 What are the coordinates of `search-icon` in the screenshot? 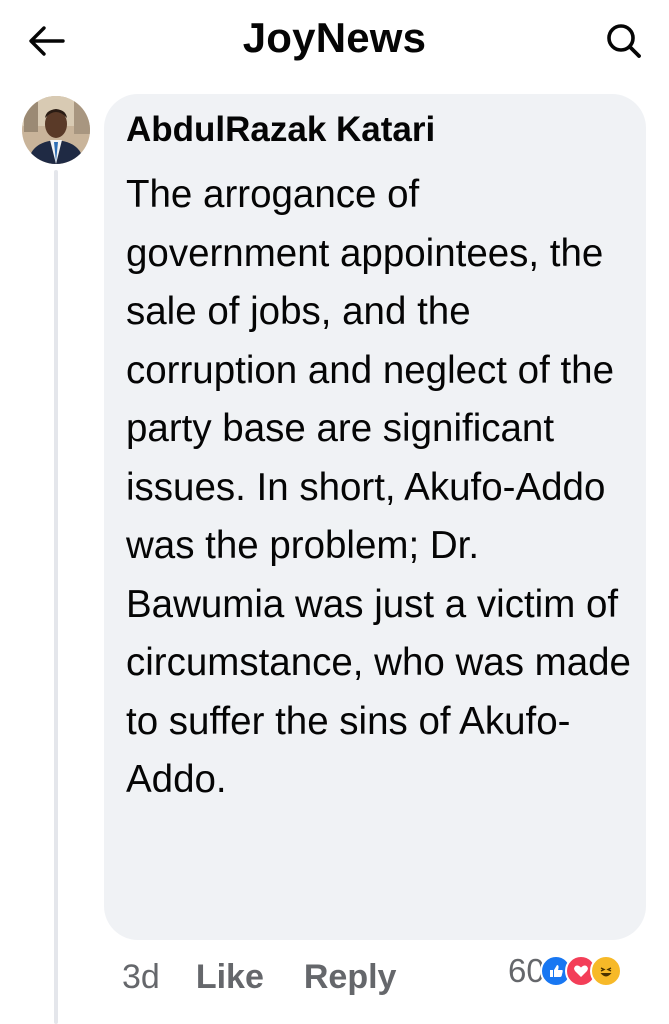 It's located at (624, 41).